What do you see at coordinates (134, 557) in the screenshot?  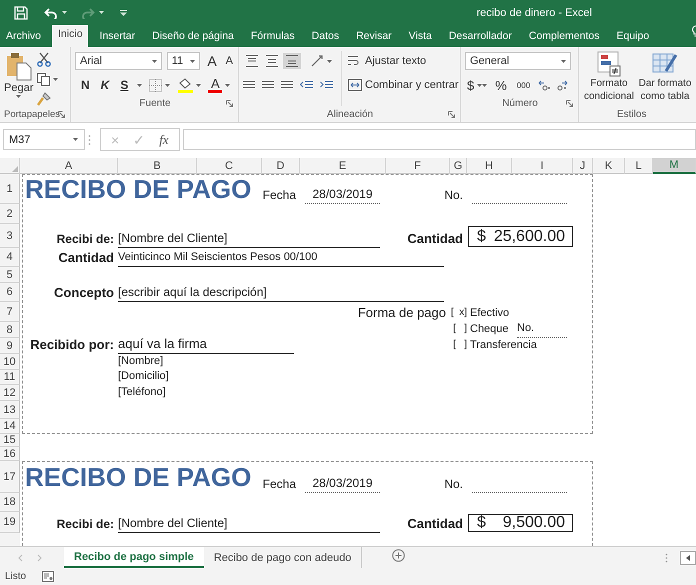 I see `sheet-tab: Recibo de pago simple` at bounding box center [134, 557].